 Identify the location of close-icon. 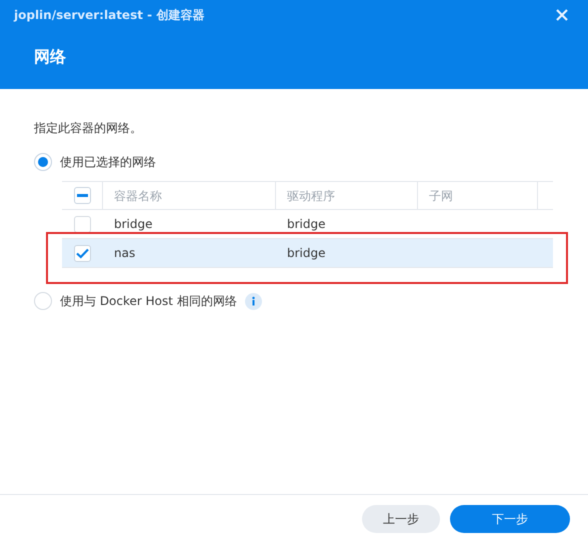
(562, 14).